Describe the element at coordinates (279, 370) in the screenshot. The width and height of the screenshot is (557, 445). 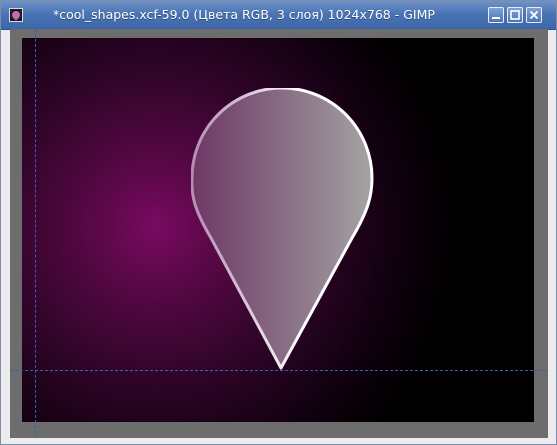
I see `horizontal-guide` at that location.